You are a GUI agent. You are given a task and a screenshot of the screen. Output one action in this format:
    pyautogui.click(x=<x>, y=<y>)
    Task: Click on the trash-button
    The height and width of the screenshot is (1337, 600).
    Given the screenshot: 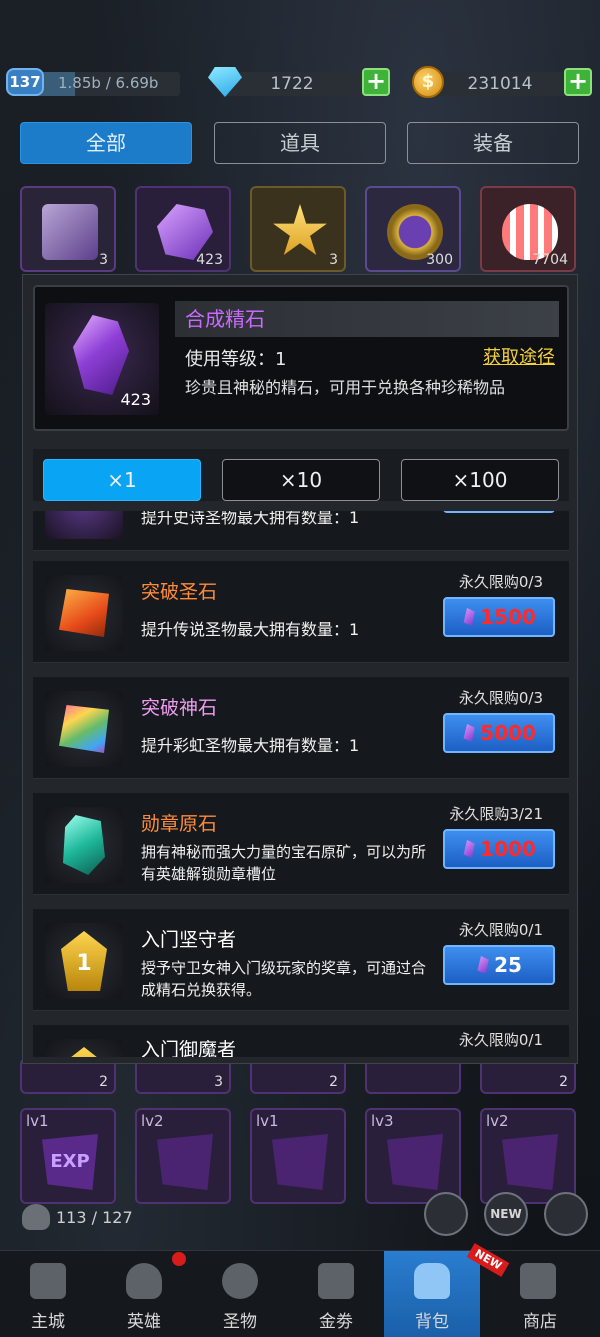 What is the action you would take?
    pyautogui.click(x=446, y=1214)
    